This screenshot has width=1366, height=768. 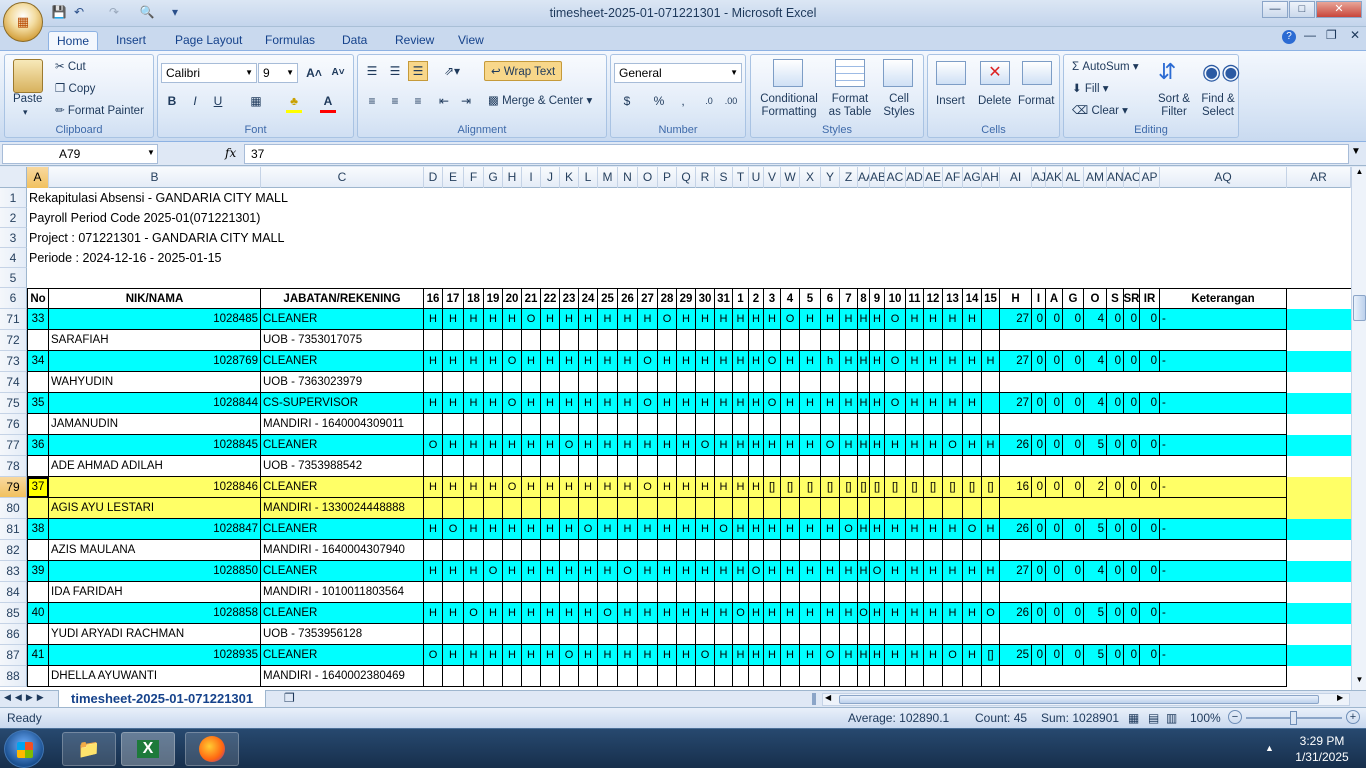 What do you see at coordinates (796, 154) in the screenshot?
I see `formula-input: 37` at bounding box center [796, 154].